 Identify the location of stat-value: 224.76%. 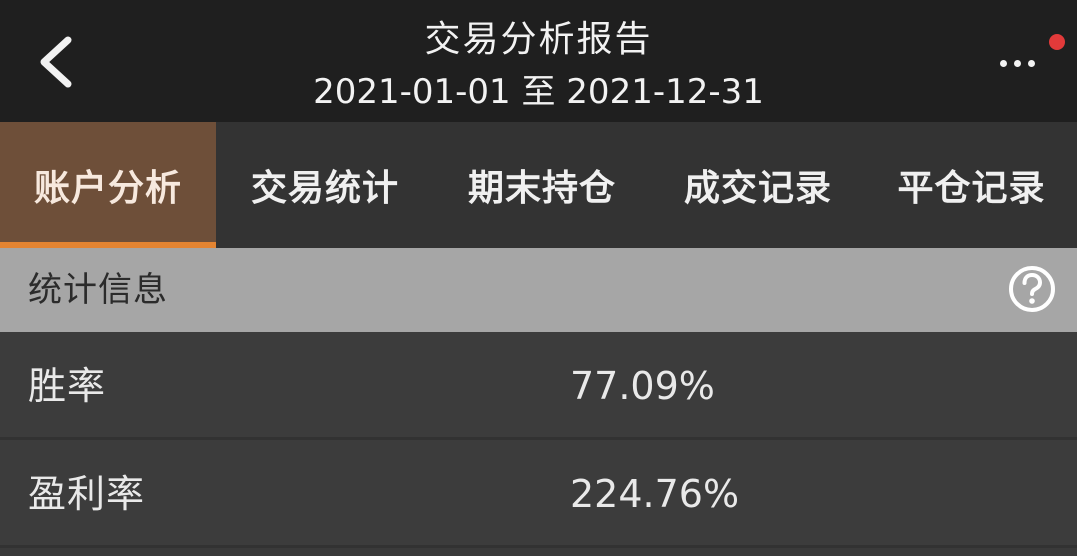
(655, 494).